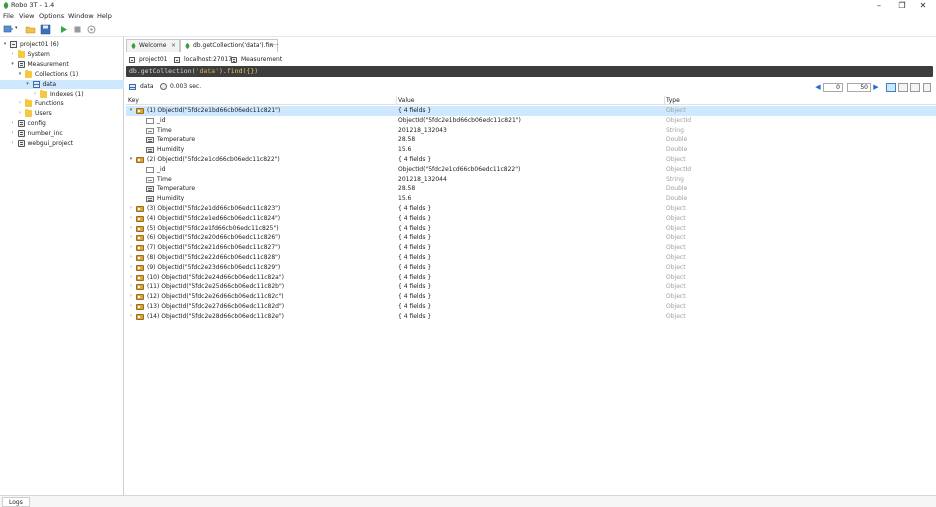 This screenshot has height=507, width=936. What do you see at coordinates (16, 28) in the screenshot?
I see `connect-dropdown-icon: ▾` at bounding box center [16, 28].